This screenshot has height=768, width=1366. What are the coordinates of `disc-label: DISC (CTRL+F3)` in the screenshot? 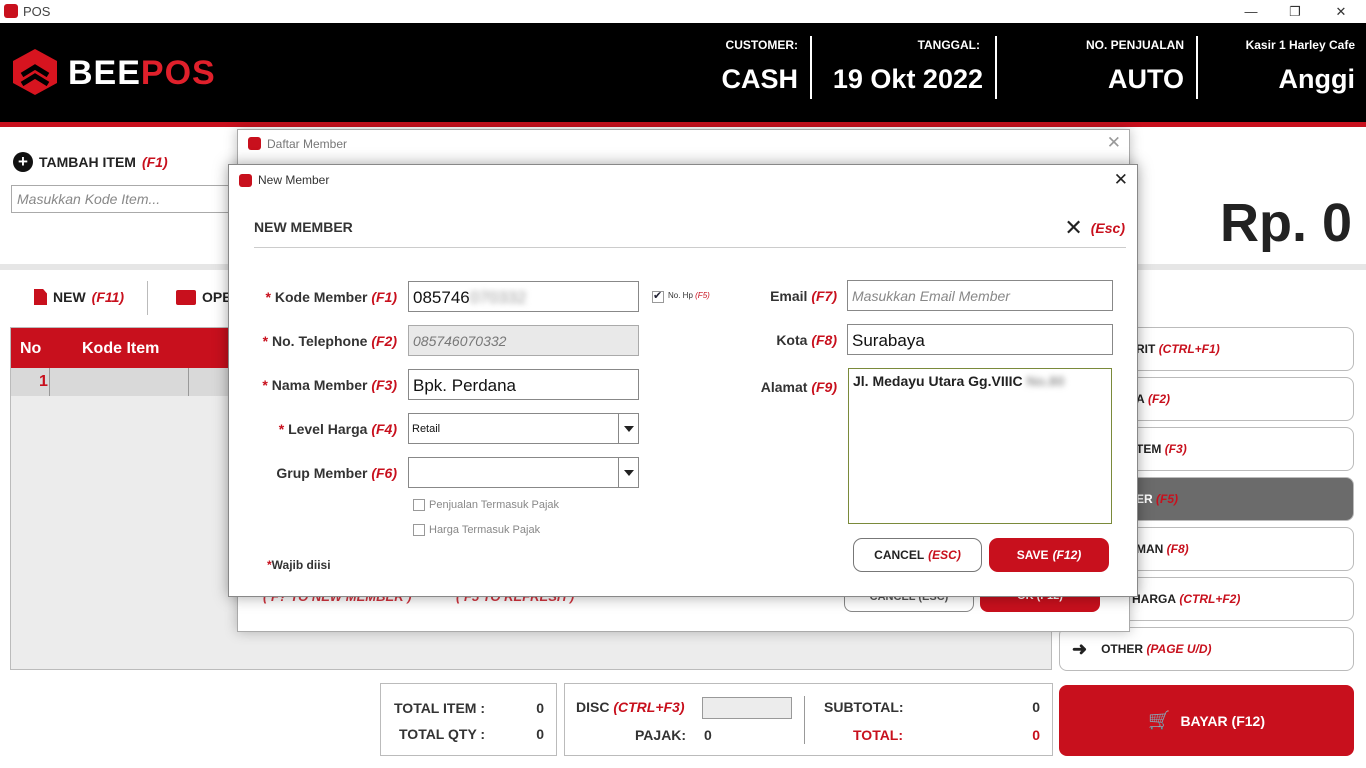 It's located at (630, 707).